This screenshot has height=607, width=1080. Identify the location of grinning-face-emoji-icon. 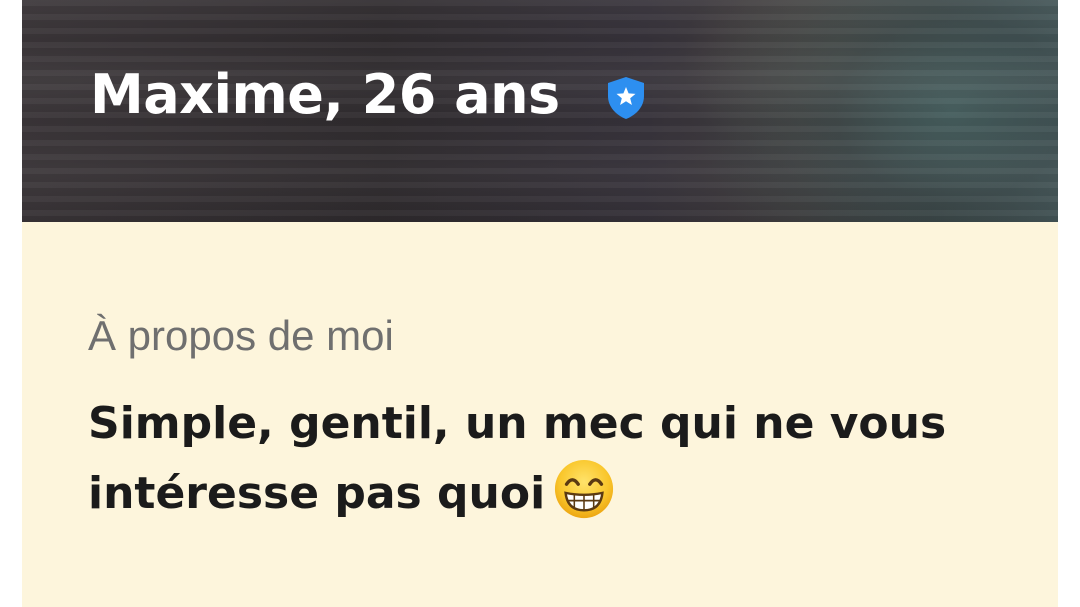
(584, 489).